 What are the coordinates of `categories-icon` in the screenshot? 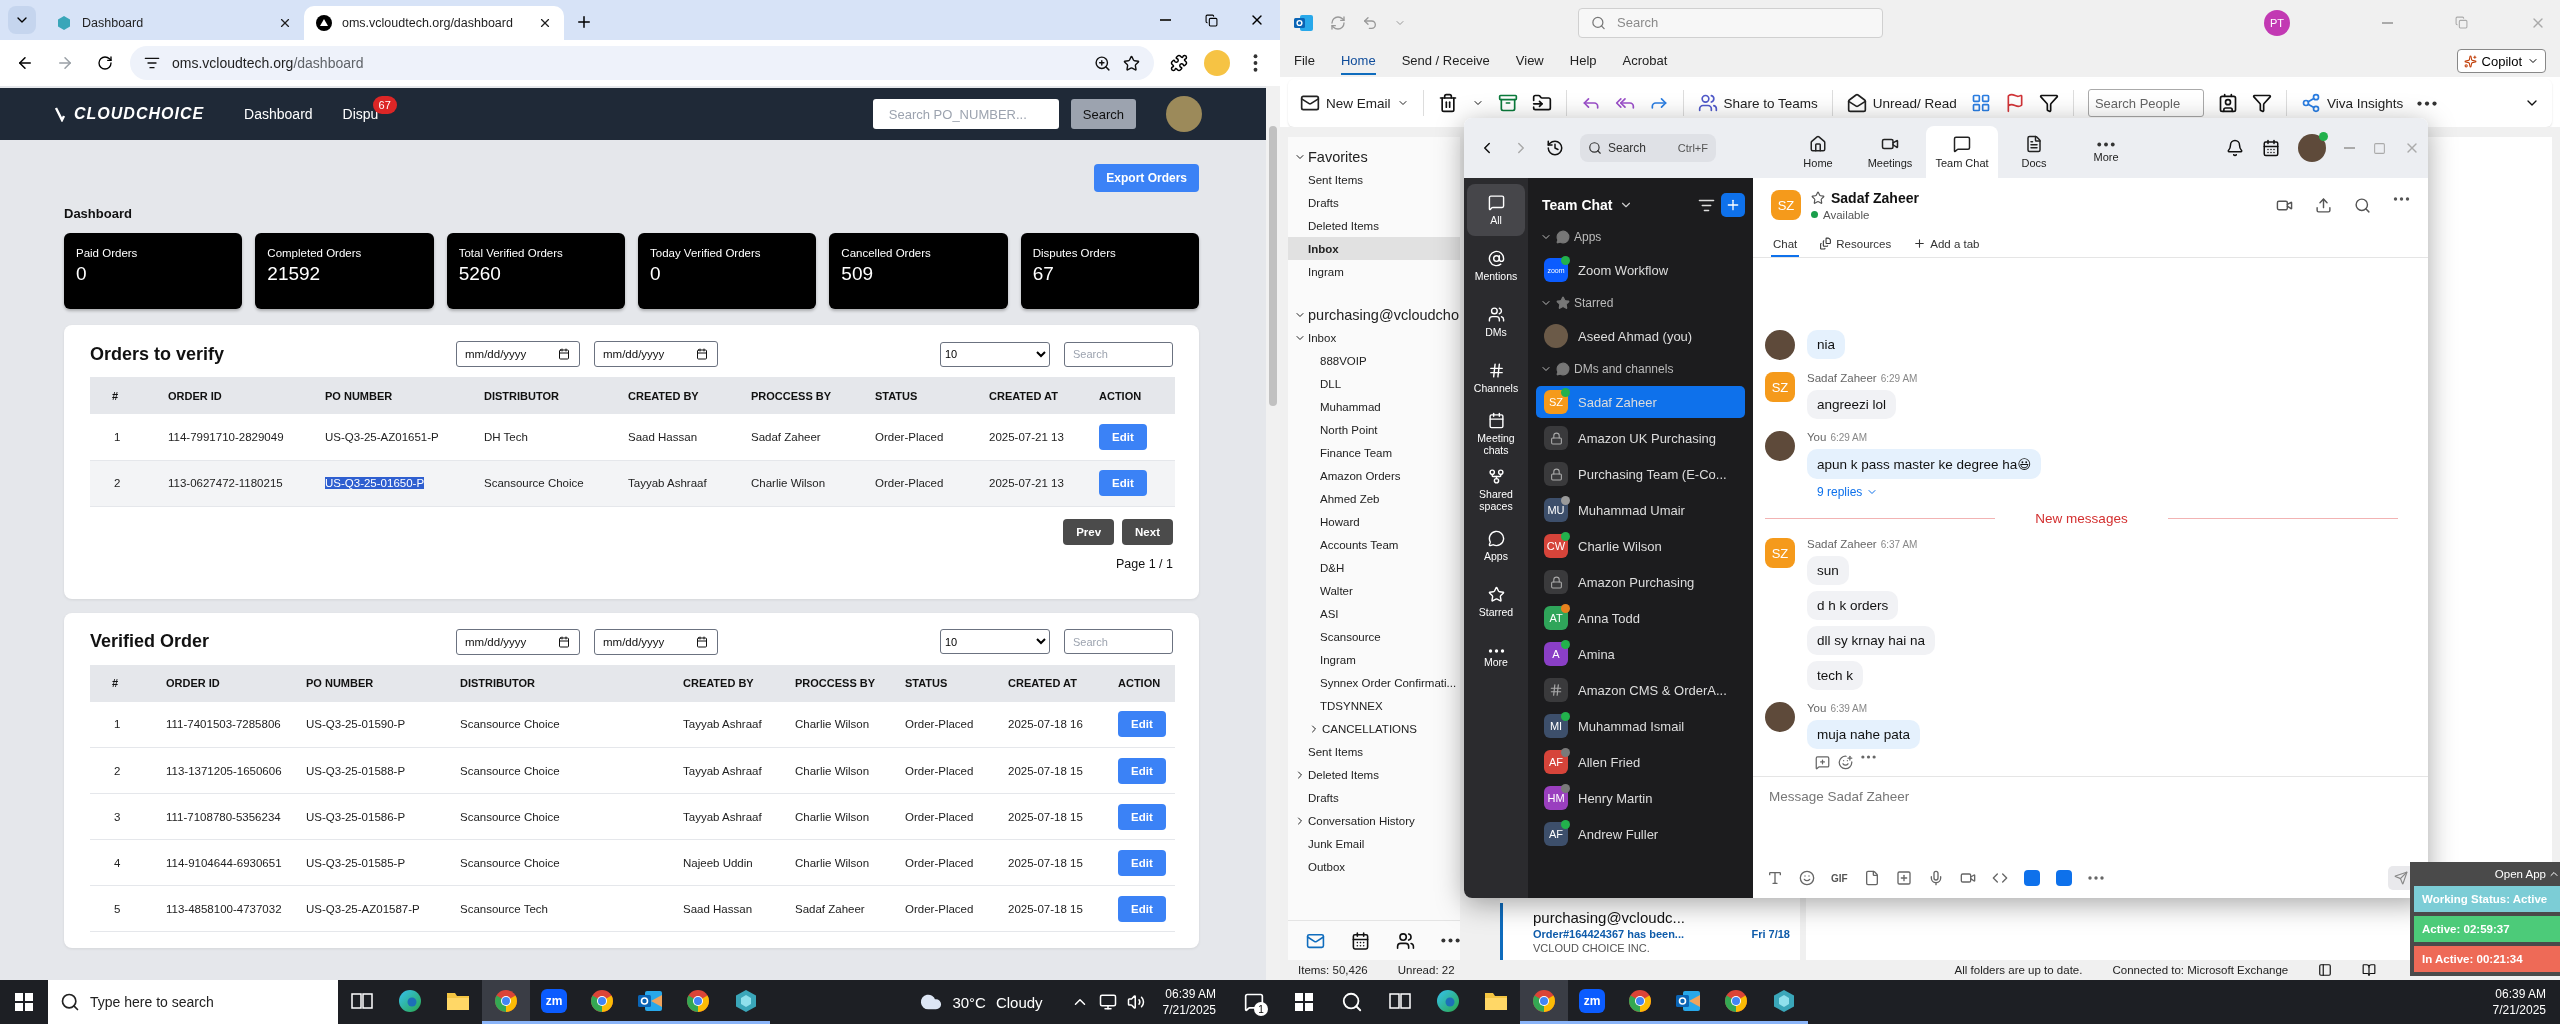 It's located at (1980, 103).